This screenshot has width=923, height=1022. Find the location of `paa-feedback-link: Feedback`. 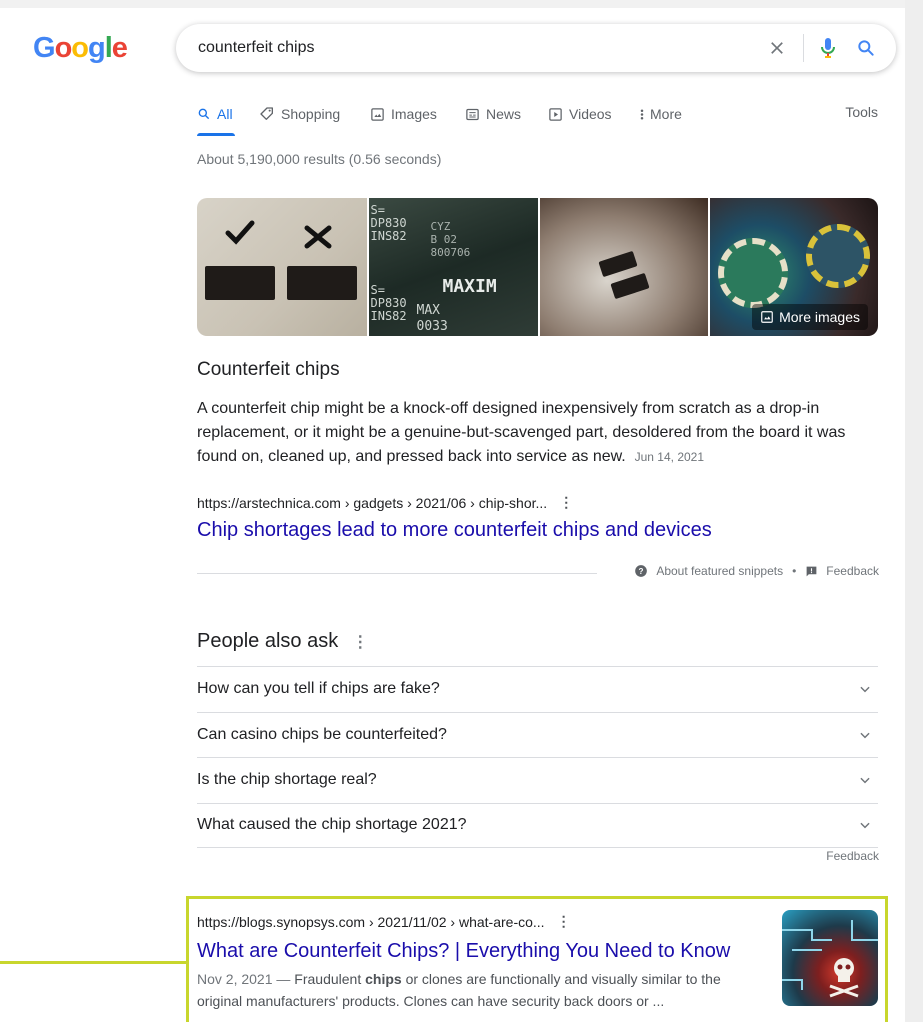

paa-feedback-link: Feedback is located at coordinates (852, 856).